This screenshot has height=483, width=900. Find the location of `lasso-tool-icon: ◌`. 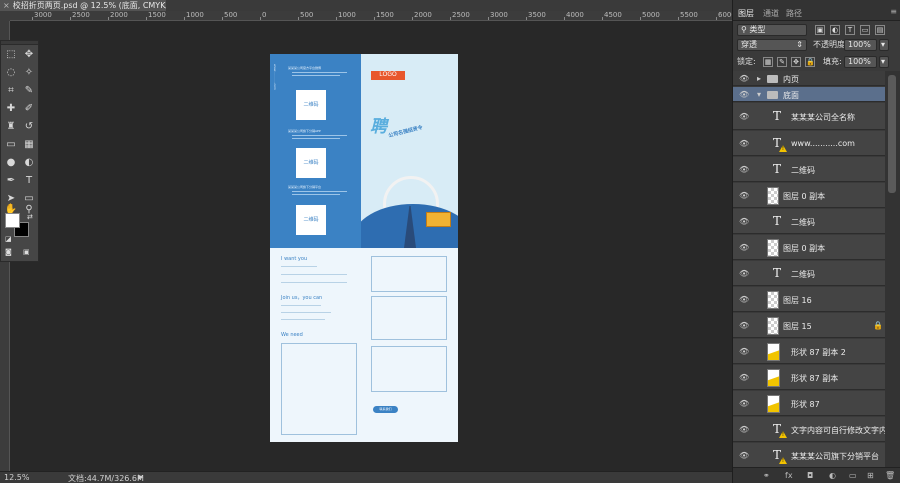

lasso-tool-icon: ◌ is located at coordinates (11, 73).